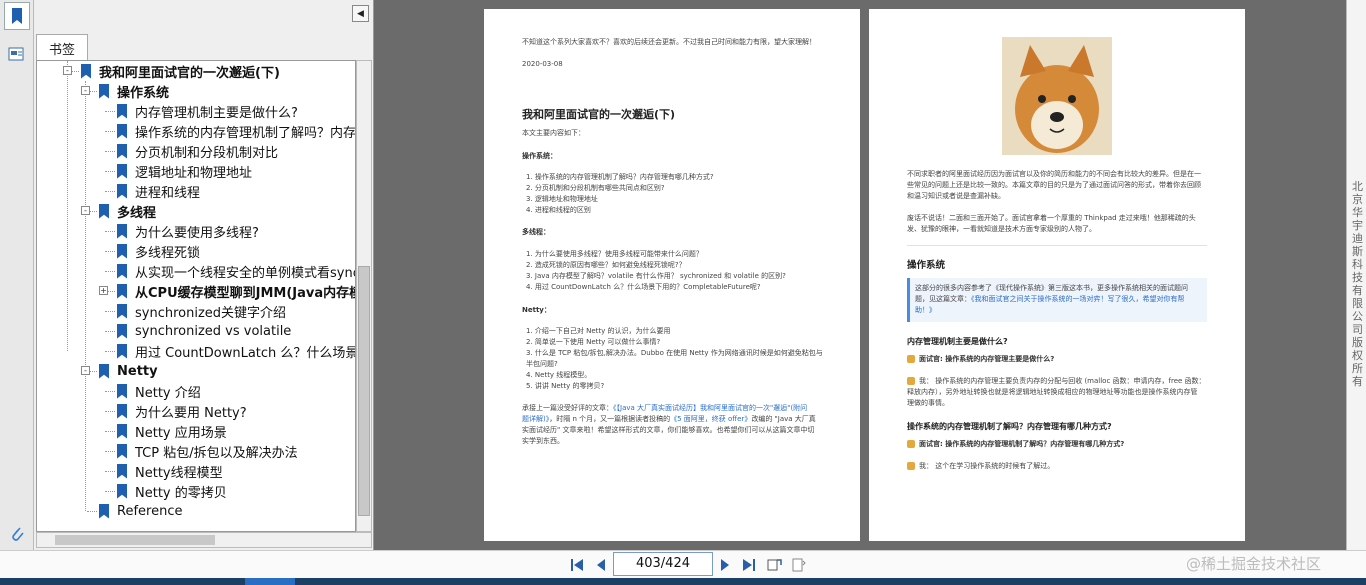 The height and width of the screenshot is (585, 1366). What do you see at coordinates (928, 403) in the screenshot?
I see `answer-line: 理做的事情。` at bounding box center [928, 403].